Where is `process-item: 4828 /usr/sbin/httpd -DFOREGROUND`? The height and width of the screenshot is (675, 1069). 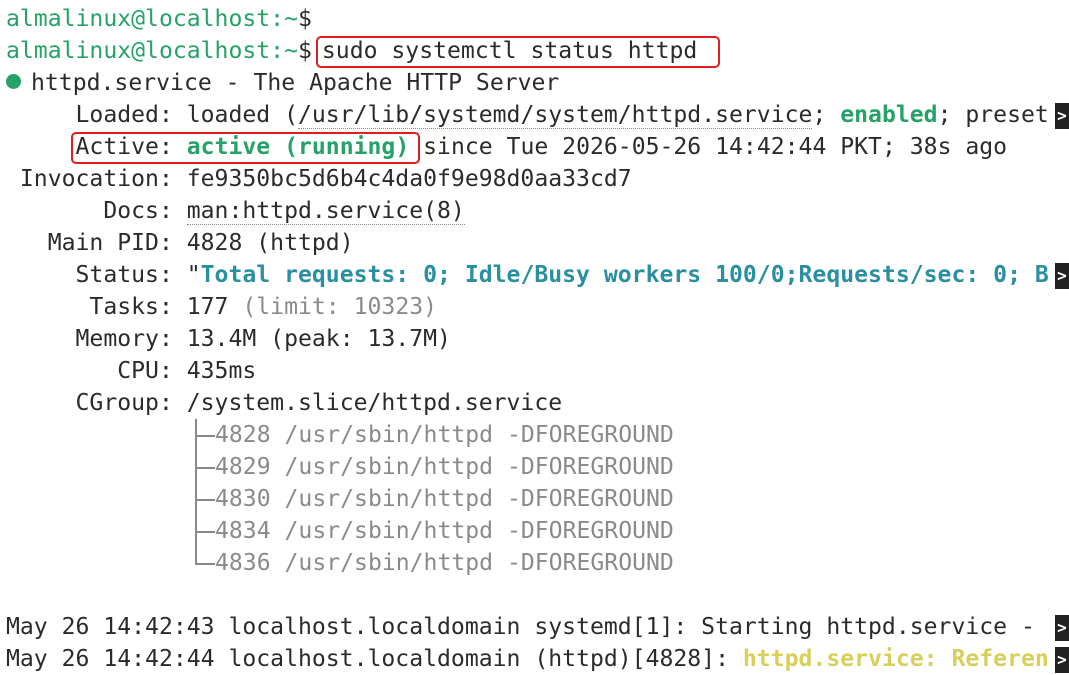
process-item: 4828 /usr/sbin/httpd -DFOREGROUND is located at coordinates (537, 435).